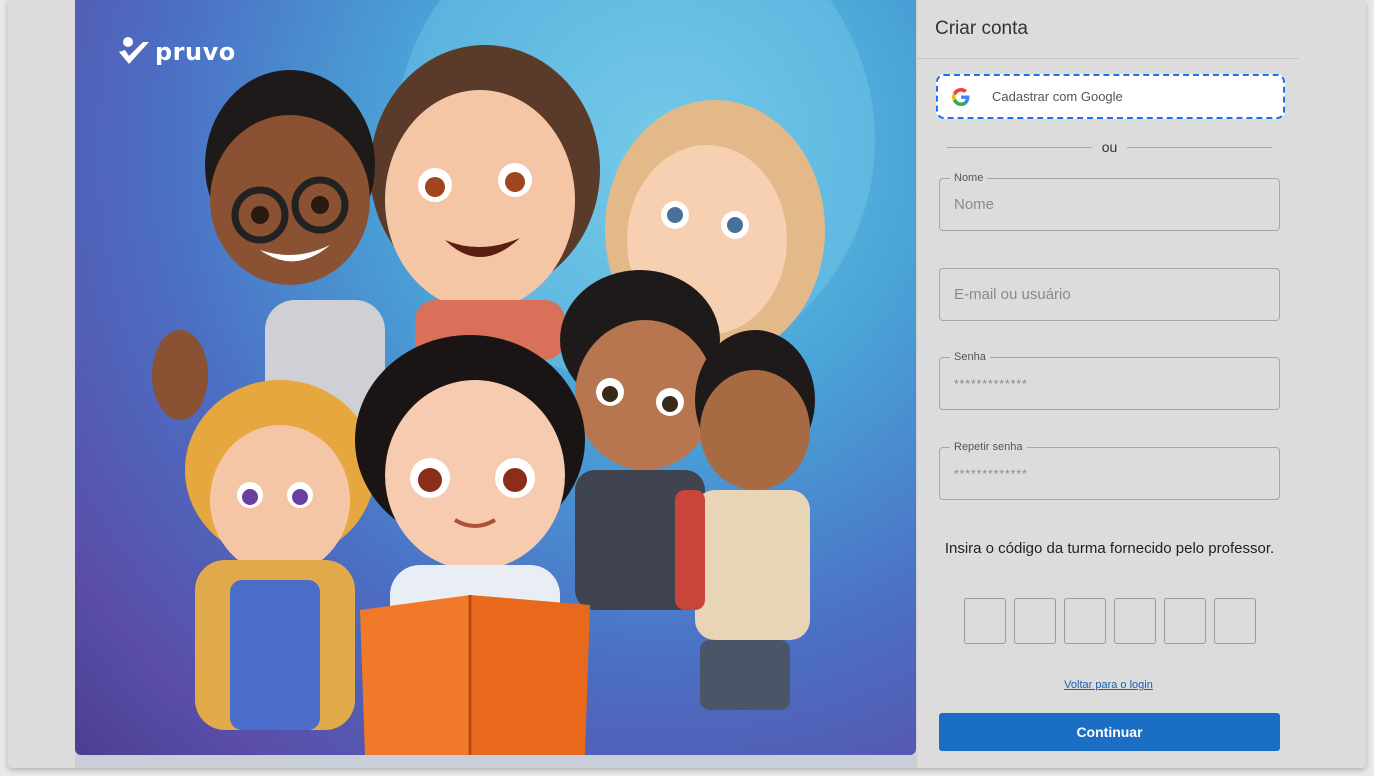 The image size is (1374, 776). What do you see at coordinates (195, 52) in the screenshot?
I see `brand-name: pruvo` at bounding box center [195, 52].